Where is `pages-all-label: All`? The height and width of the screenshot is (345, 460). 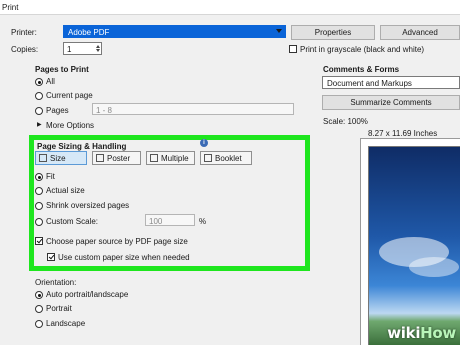
pages-all-label: All is located at coordinates (50, 81).